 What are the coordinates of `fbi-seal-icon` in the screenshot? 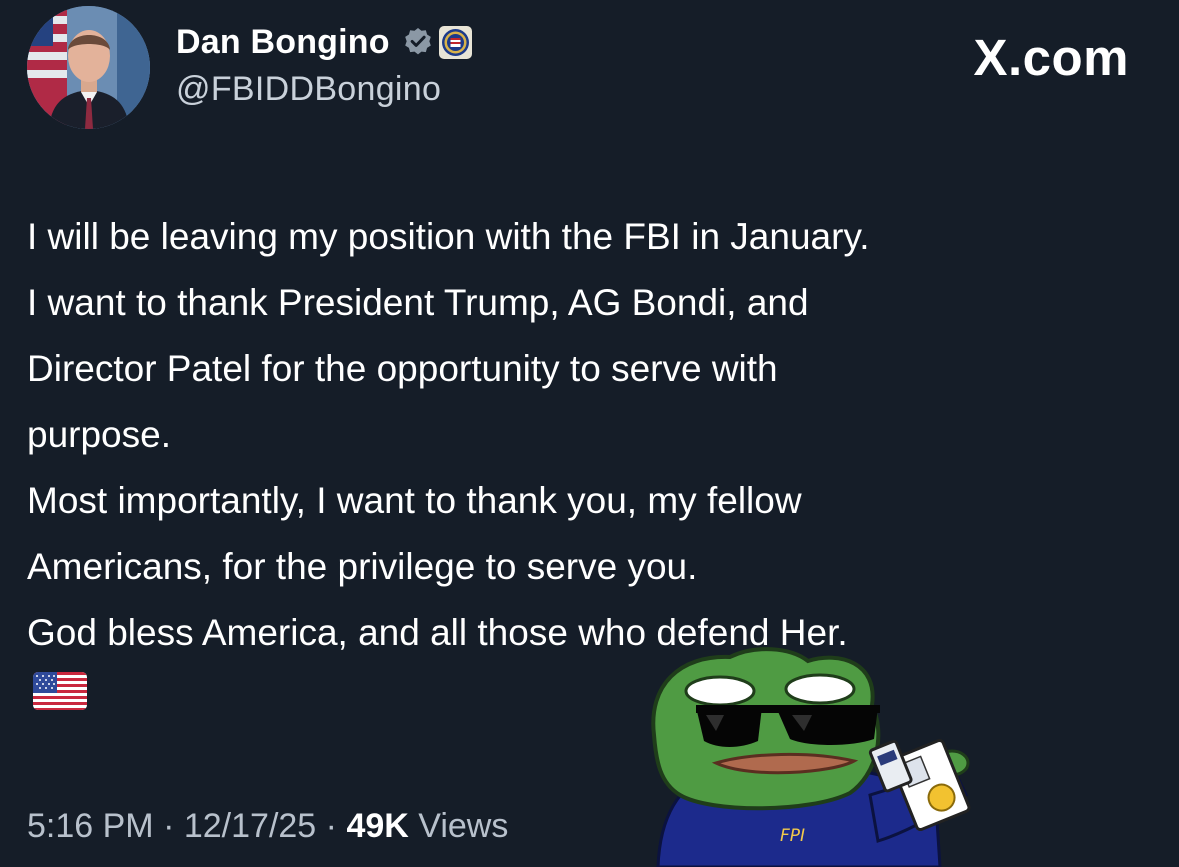 It's located at (455, 42).